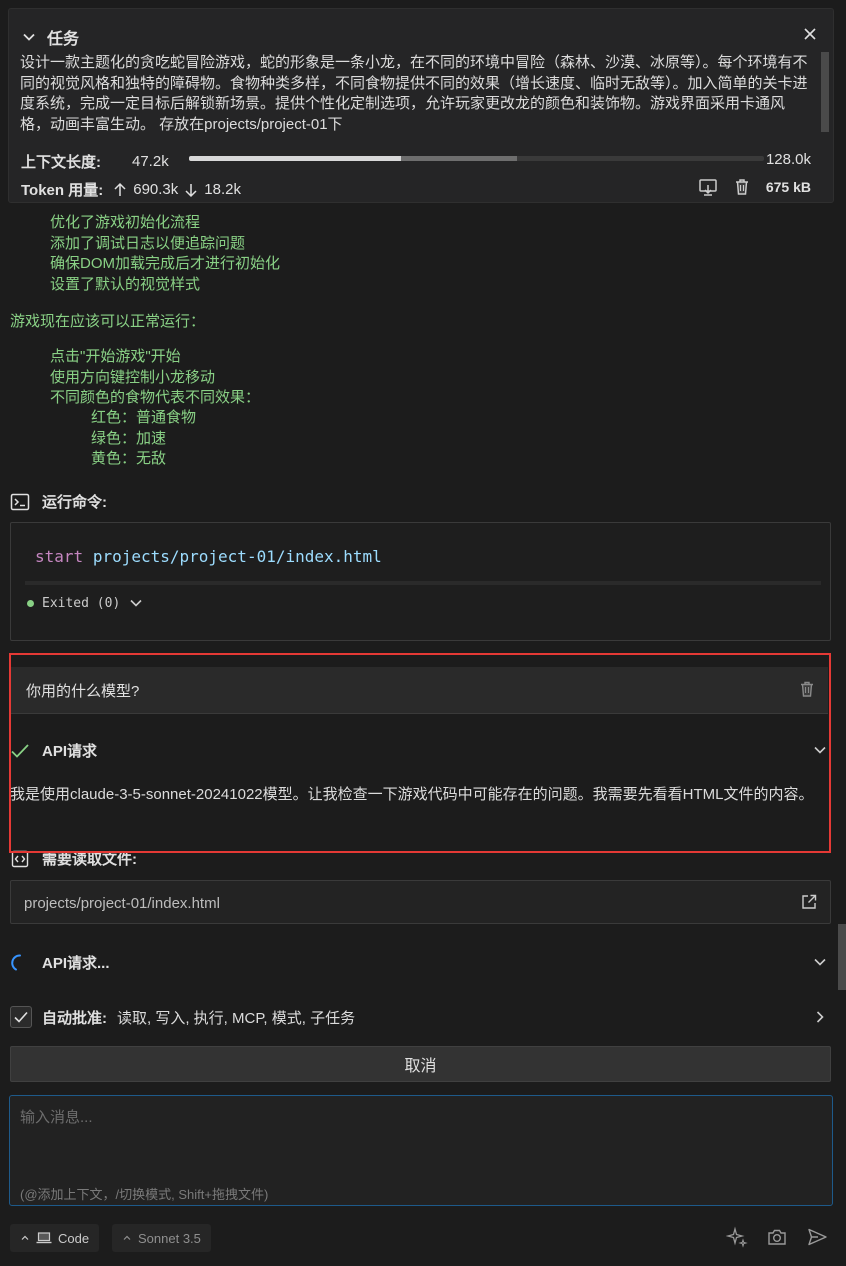  What do you see at coordinates (156, 189) in the screenshot?
I see `tokens-in: 690.3k` at bounding box center [156, 189].